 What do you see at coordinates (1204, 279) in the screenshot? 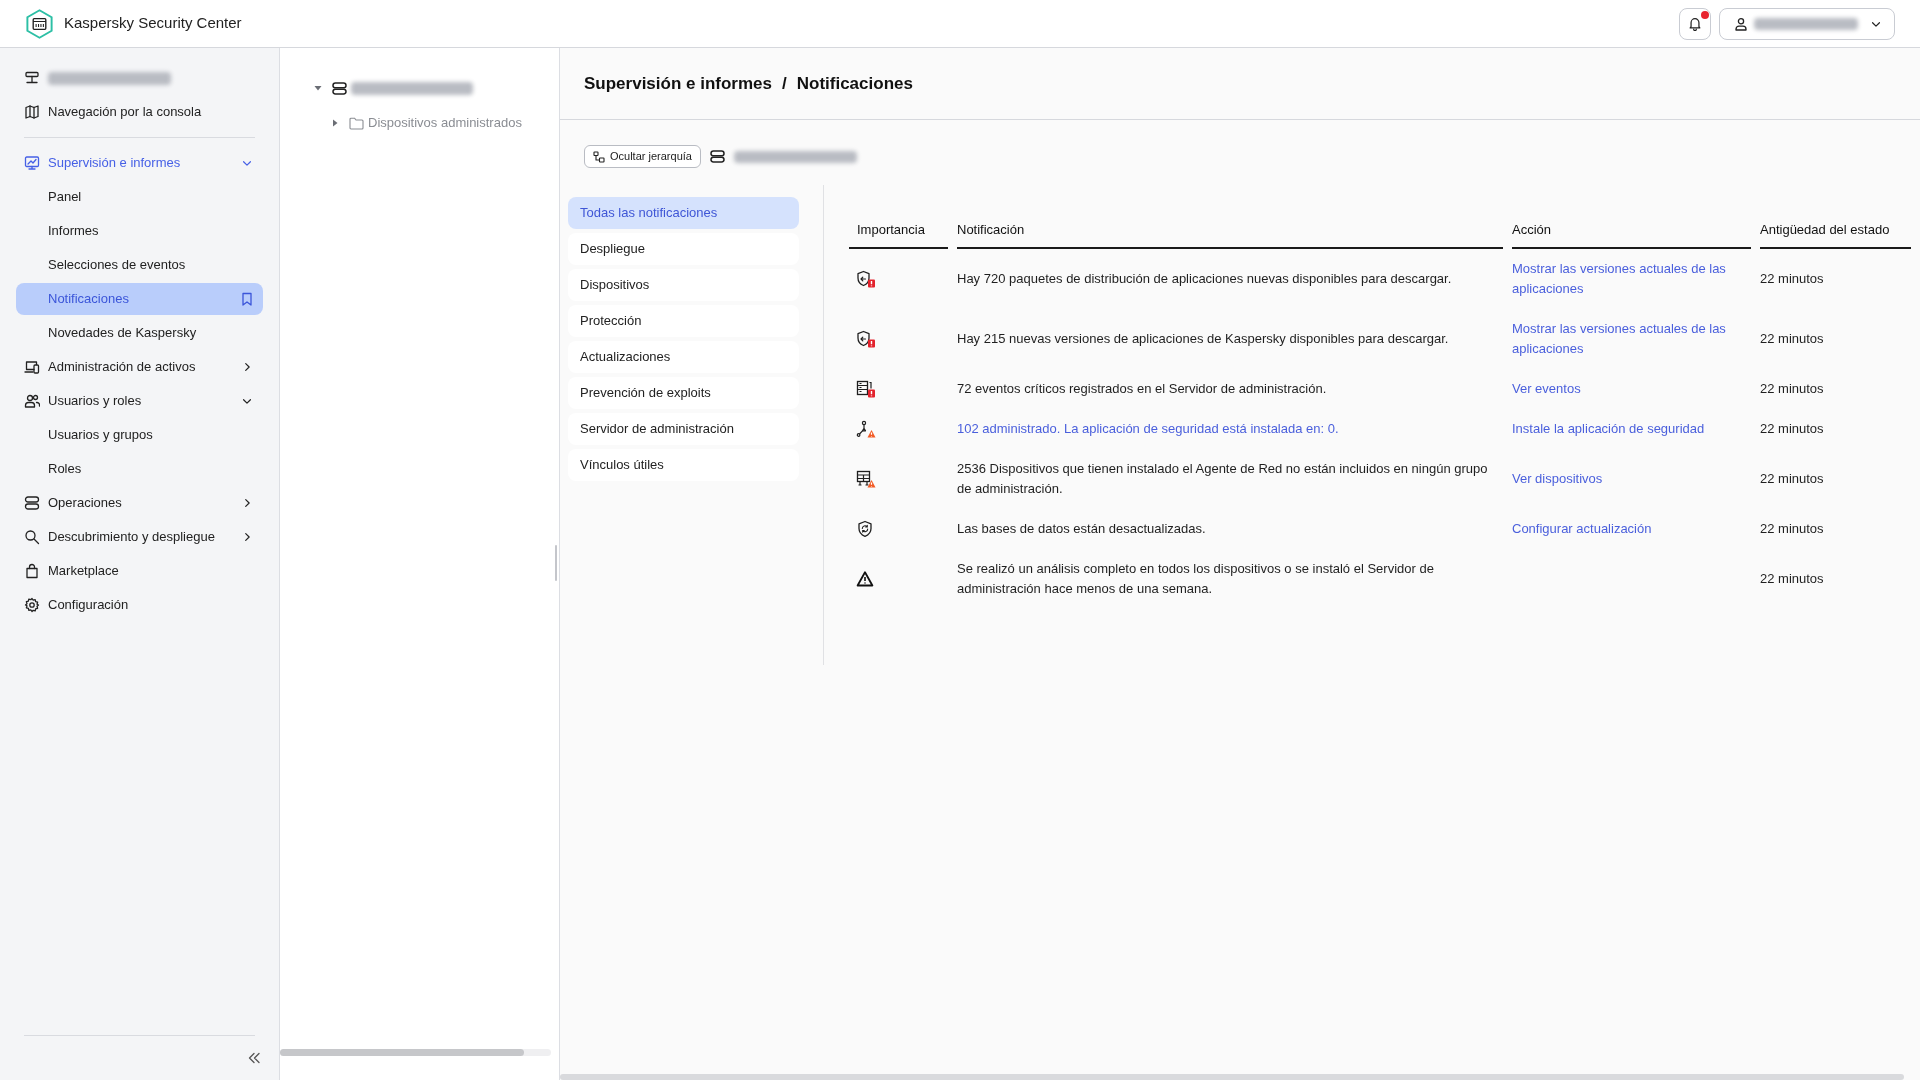
I see `notification-text: Hay 720 paquetes de distribución de aplicaciones nuevas disponibles para descargar.` at bounding box center [1204, 279].